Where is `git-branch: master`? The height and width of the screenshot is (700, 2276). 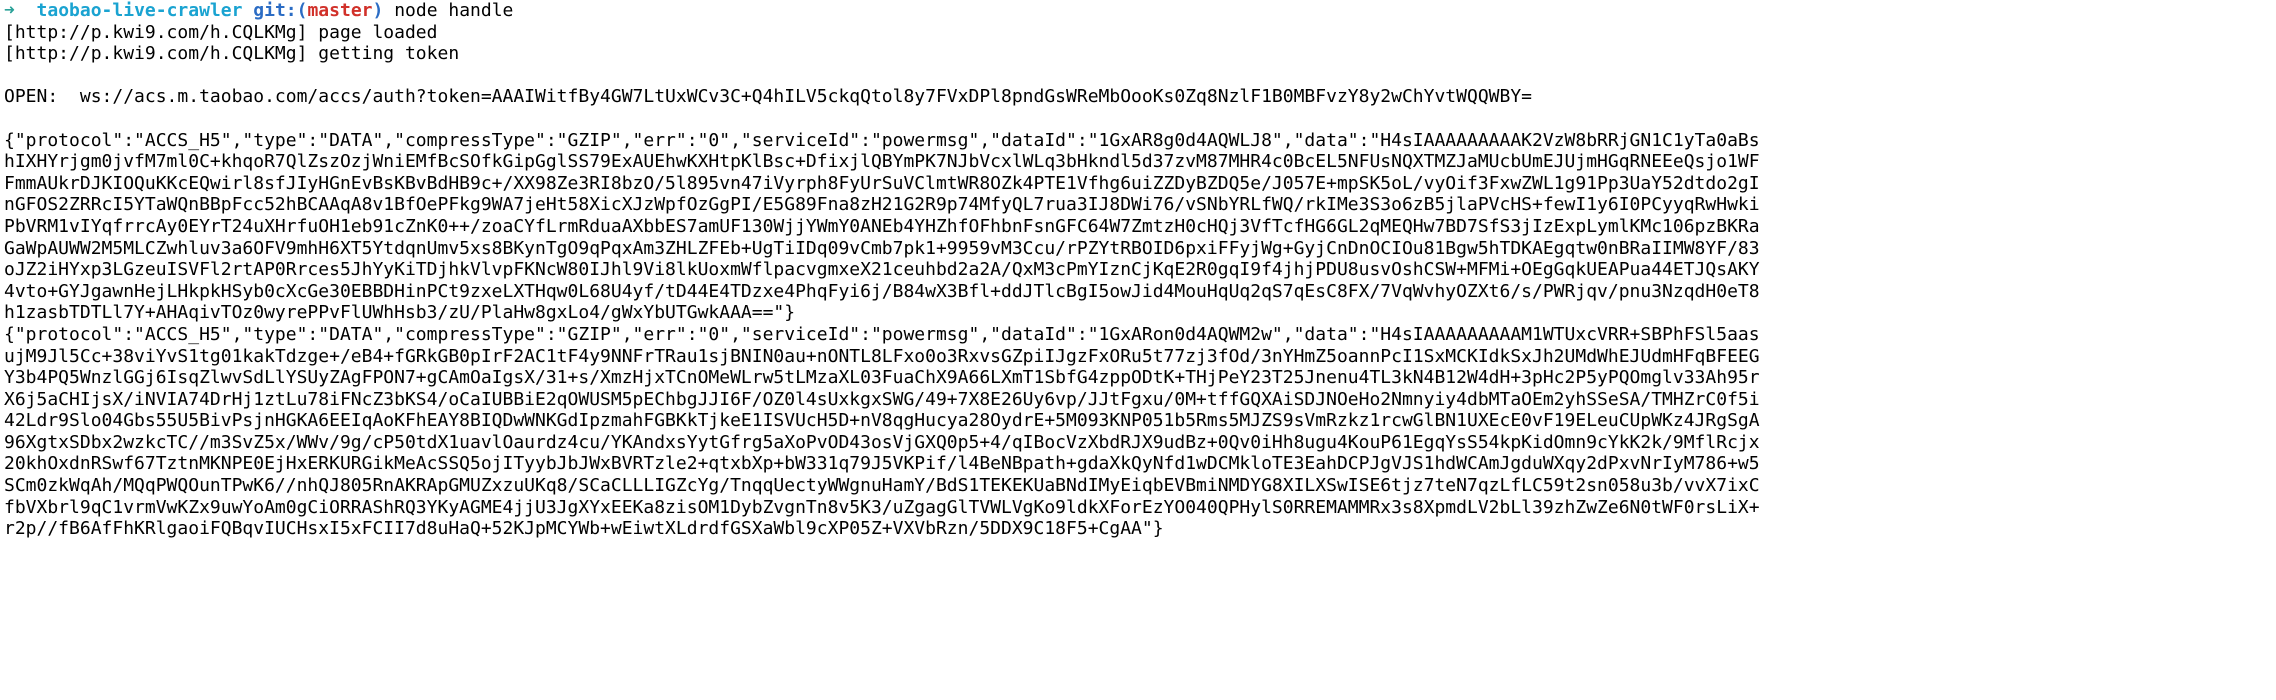
git-branch: master is located at coordinates (340, 10).